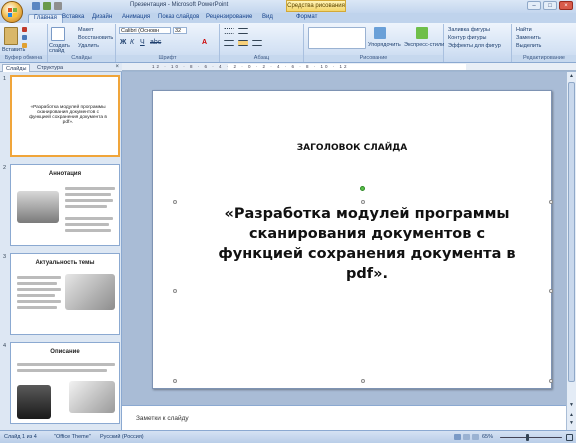 This screenshot has height=443, width=576. I want to click on slideshow-icon, so click(475, 437).